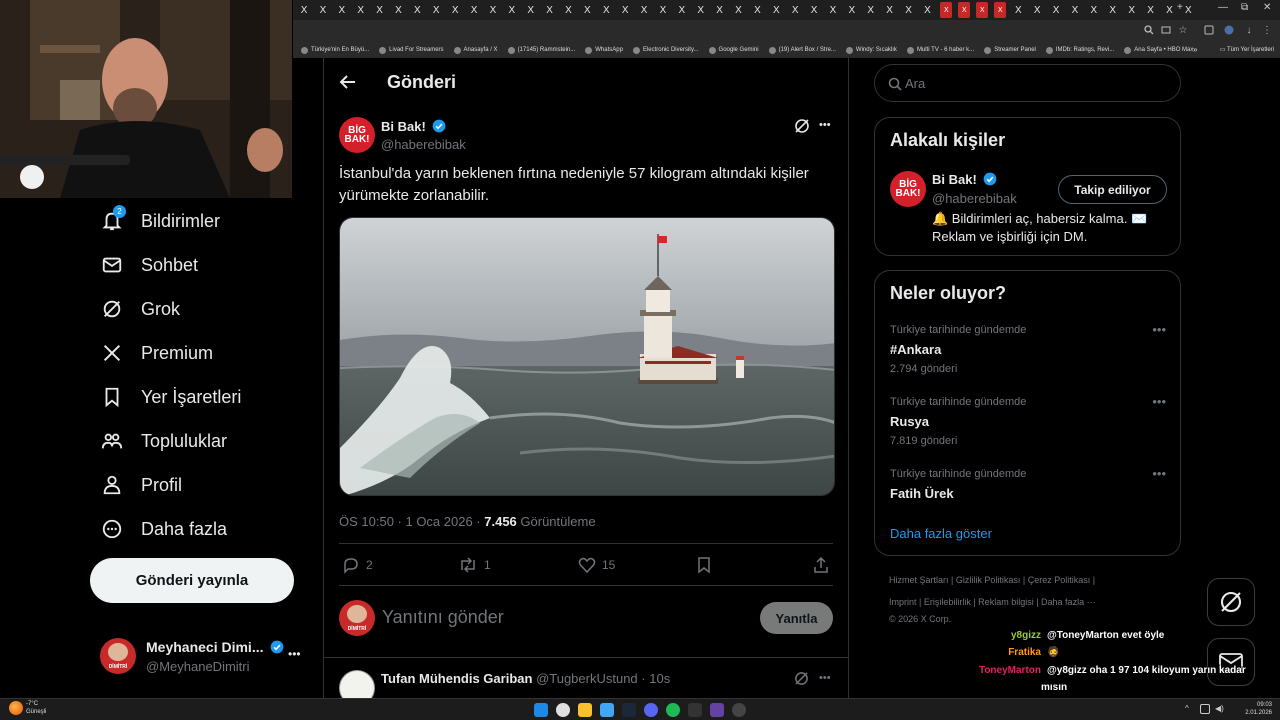 This screenshot has height=720, width=1280. I want to click on downloads-icon: ↓, so click(1249, 31).